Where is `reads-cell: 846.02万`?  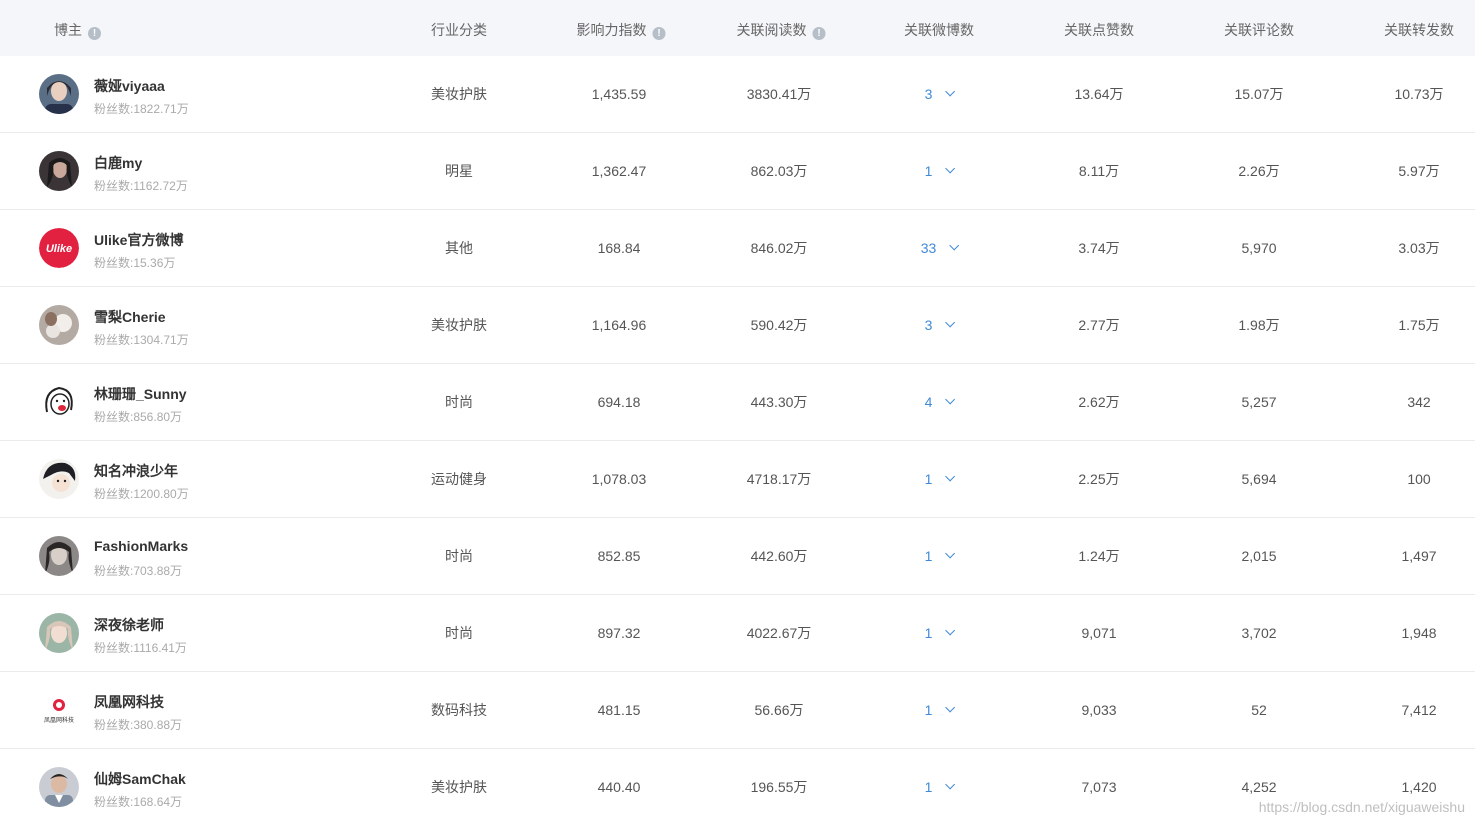
reads-cell: 846.02万 is located at coordinates (779, 248).